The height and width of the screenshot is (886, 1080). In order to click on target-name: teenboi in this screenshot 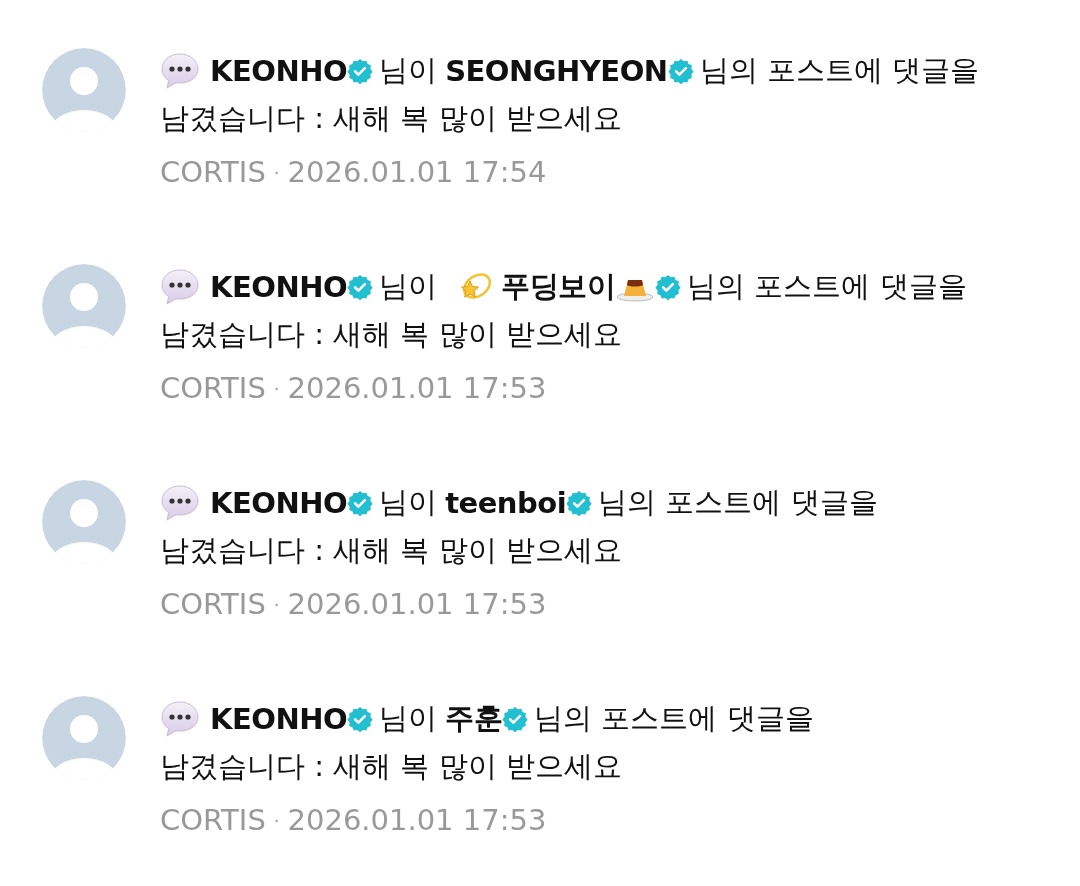, I will do `click(506, 503)`.